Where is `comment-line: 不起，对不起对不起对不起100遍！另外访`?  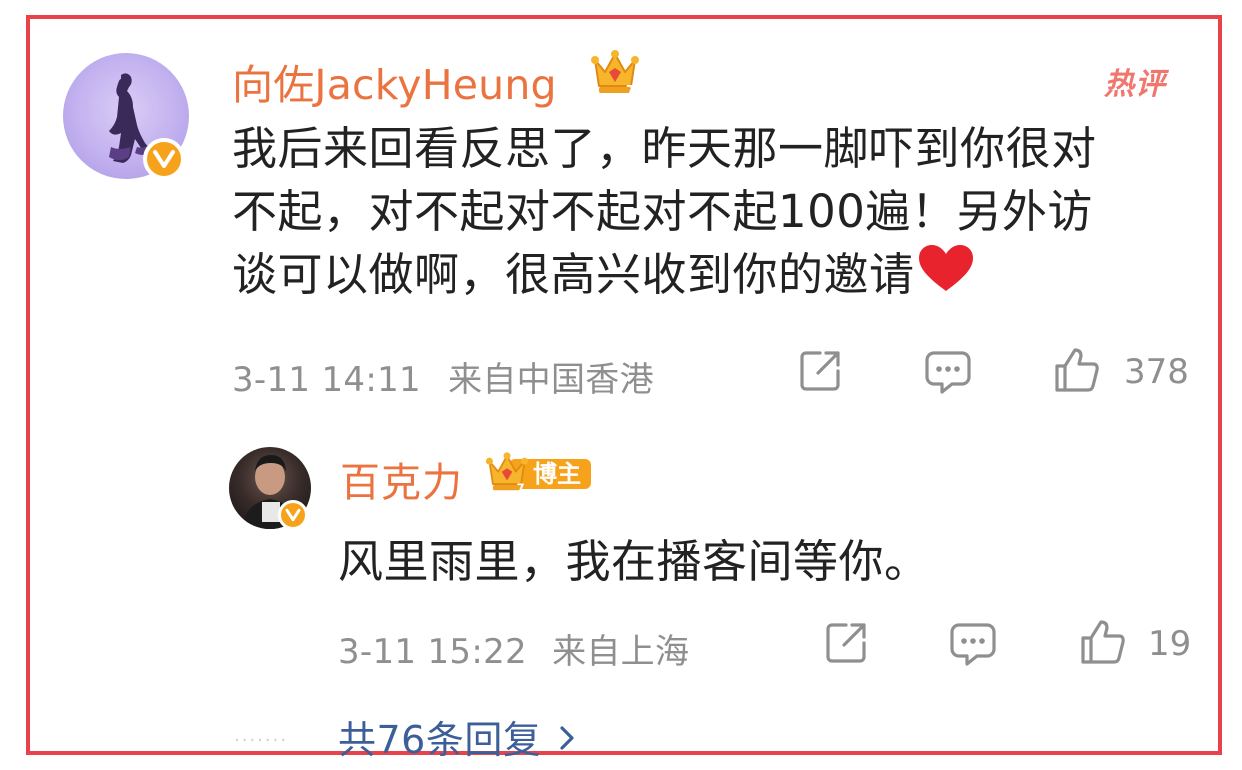
comment-line: 不起，对不起对不起对不起100遍！另外访 is located at coordinates (662, 211).